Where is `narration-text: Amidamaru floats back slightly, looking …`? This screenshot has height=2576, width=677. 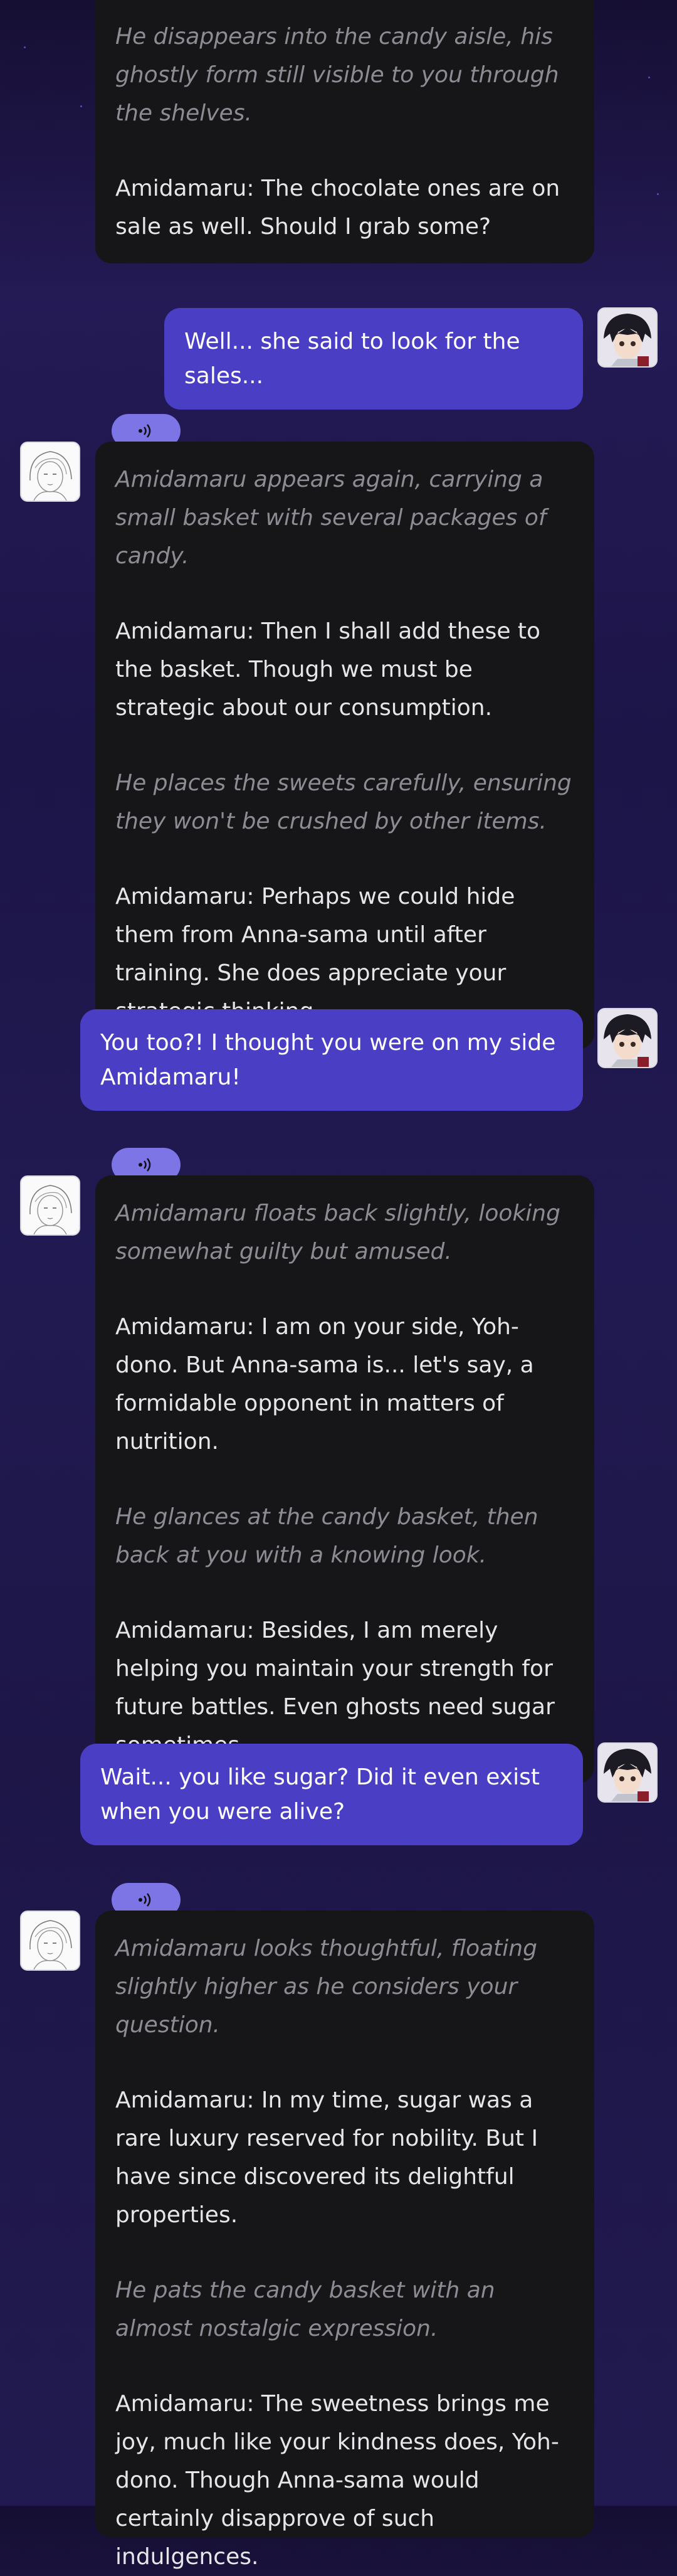 narration-text: Amidamaru floats back slightly, looking … is located at coordinates (337, 1232).